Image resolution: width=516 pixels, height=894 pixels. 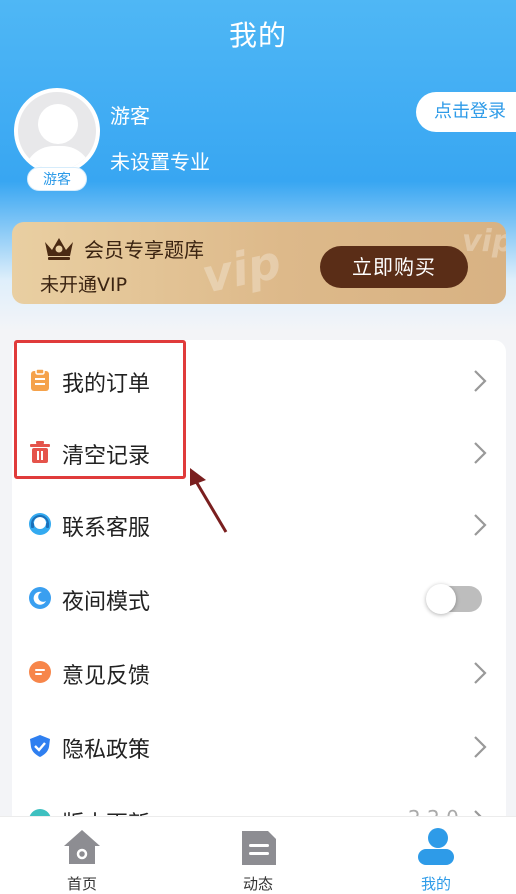 What do you see at coordinates (100, 409) in the screenshot?
I see `annotation-highlight-box` at bounding box center [100, 409].